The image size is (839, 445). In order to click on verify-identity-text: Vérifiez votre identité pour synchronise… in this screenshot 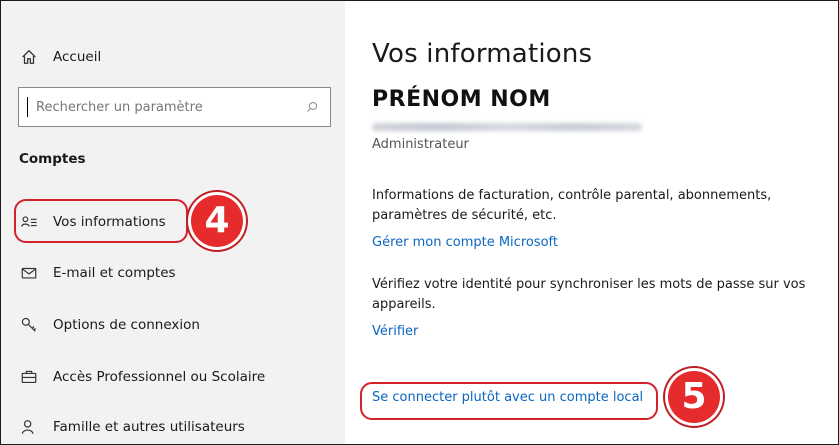, I will do `click(589, 294)`.